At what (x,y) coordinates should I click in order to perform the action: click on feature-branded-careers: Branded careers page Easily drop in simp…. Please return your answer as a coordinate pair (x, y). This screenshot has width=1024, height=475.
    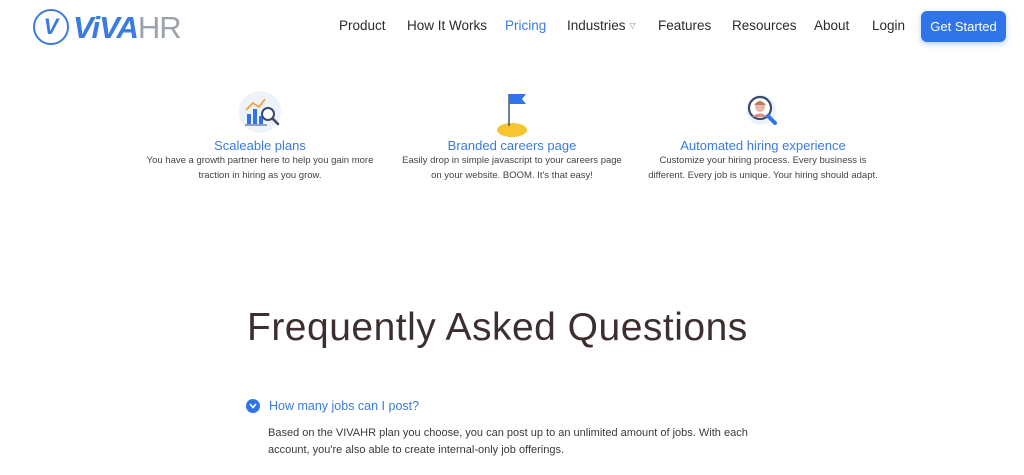
    Looking at the image, I should click on (512, 134).